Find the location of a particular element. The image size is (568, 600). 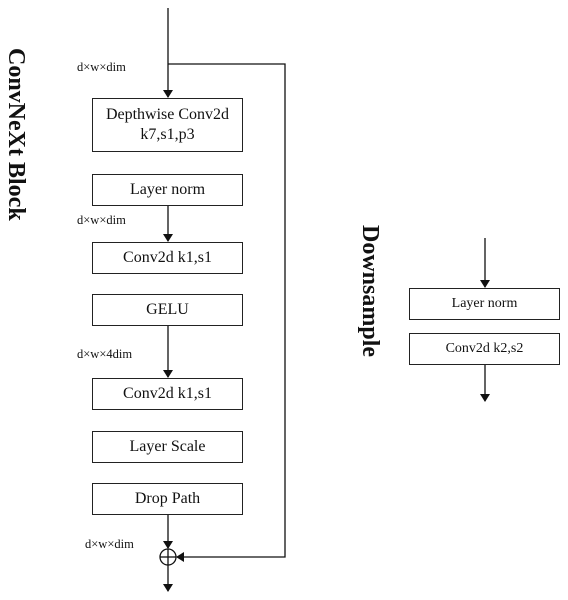

shape-label: d×w×4dim is located at coordinates (105, 354).